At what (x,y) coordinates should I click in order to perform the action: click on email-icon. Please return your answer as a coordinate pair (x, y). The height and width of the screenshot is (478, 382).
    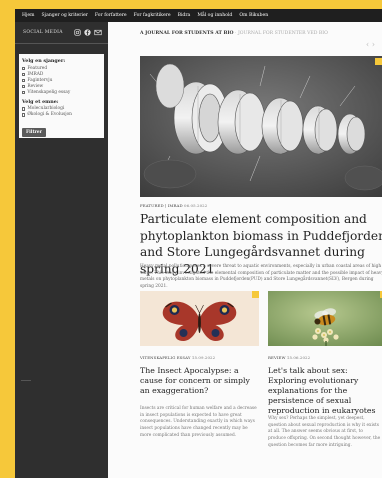
    Looking at the image, I should click on (98, 32).